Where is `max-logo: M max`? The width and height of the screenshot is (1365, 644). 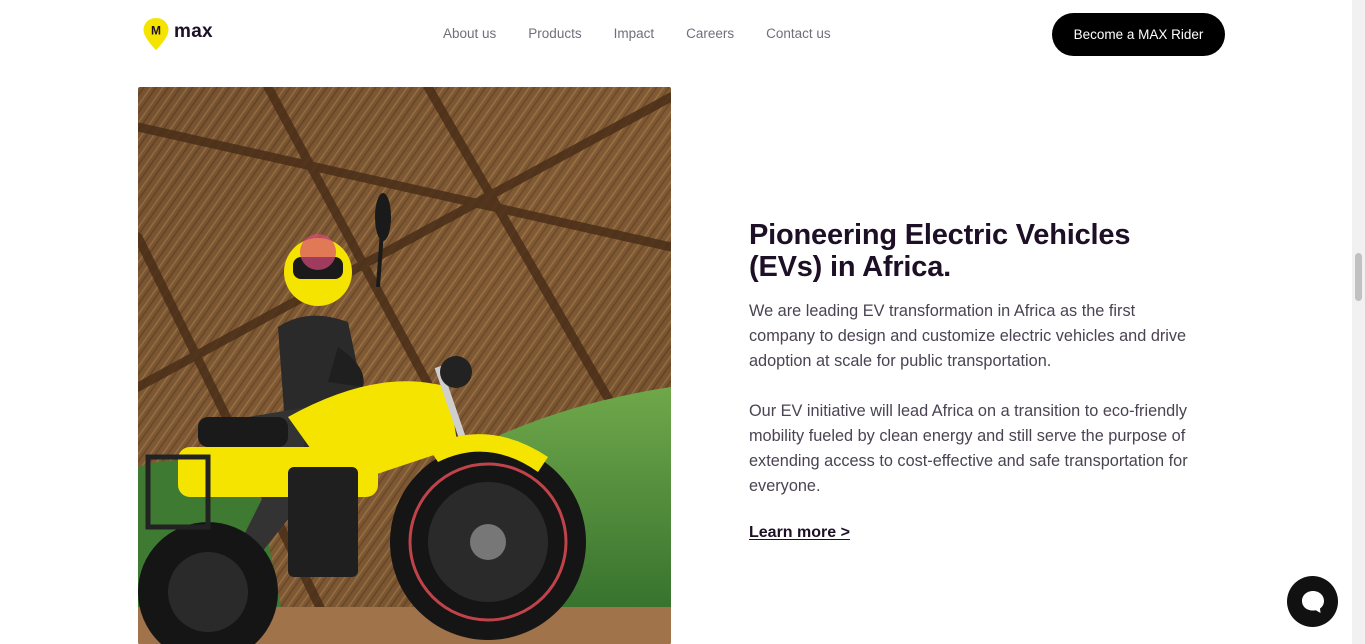
max-logo: M max is located at coordinates (177, 34).